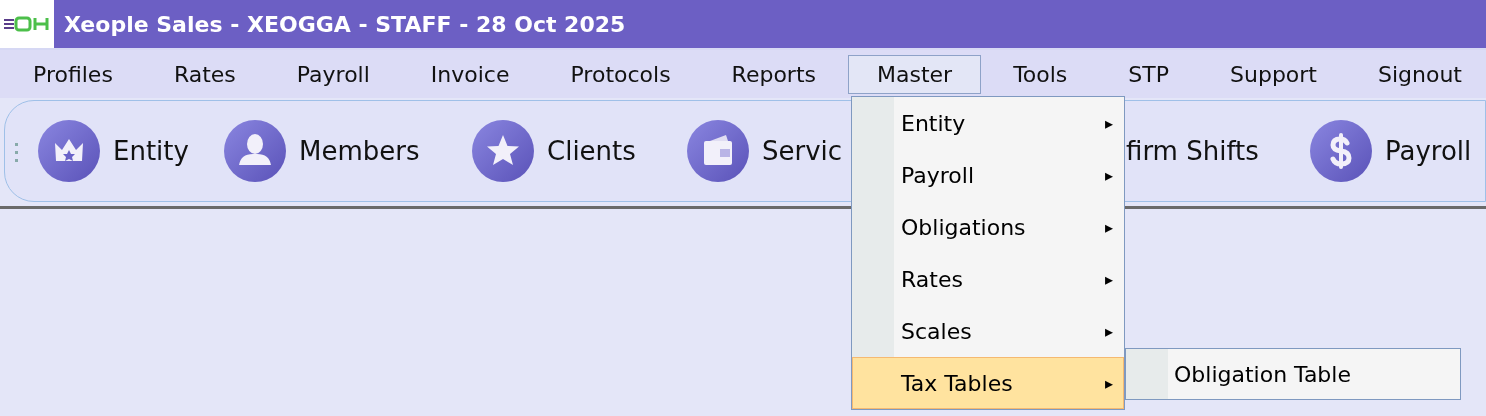  What do you see at coordinates (359, 151) in the screenshot?
I see `toolbar-button: Members` at bounding box center [359, 151].